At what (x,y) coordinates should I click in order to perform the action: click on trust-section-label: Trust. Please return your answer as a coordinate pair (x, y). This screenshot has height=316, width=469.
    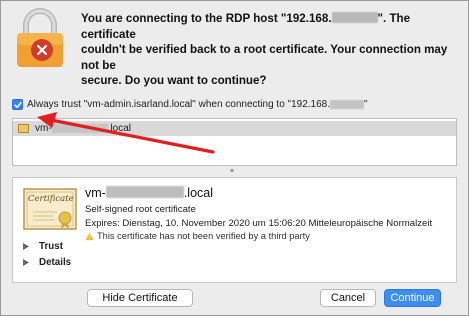
    Looking at the image, I should click on (51, 246).